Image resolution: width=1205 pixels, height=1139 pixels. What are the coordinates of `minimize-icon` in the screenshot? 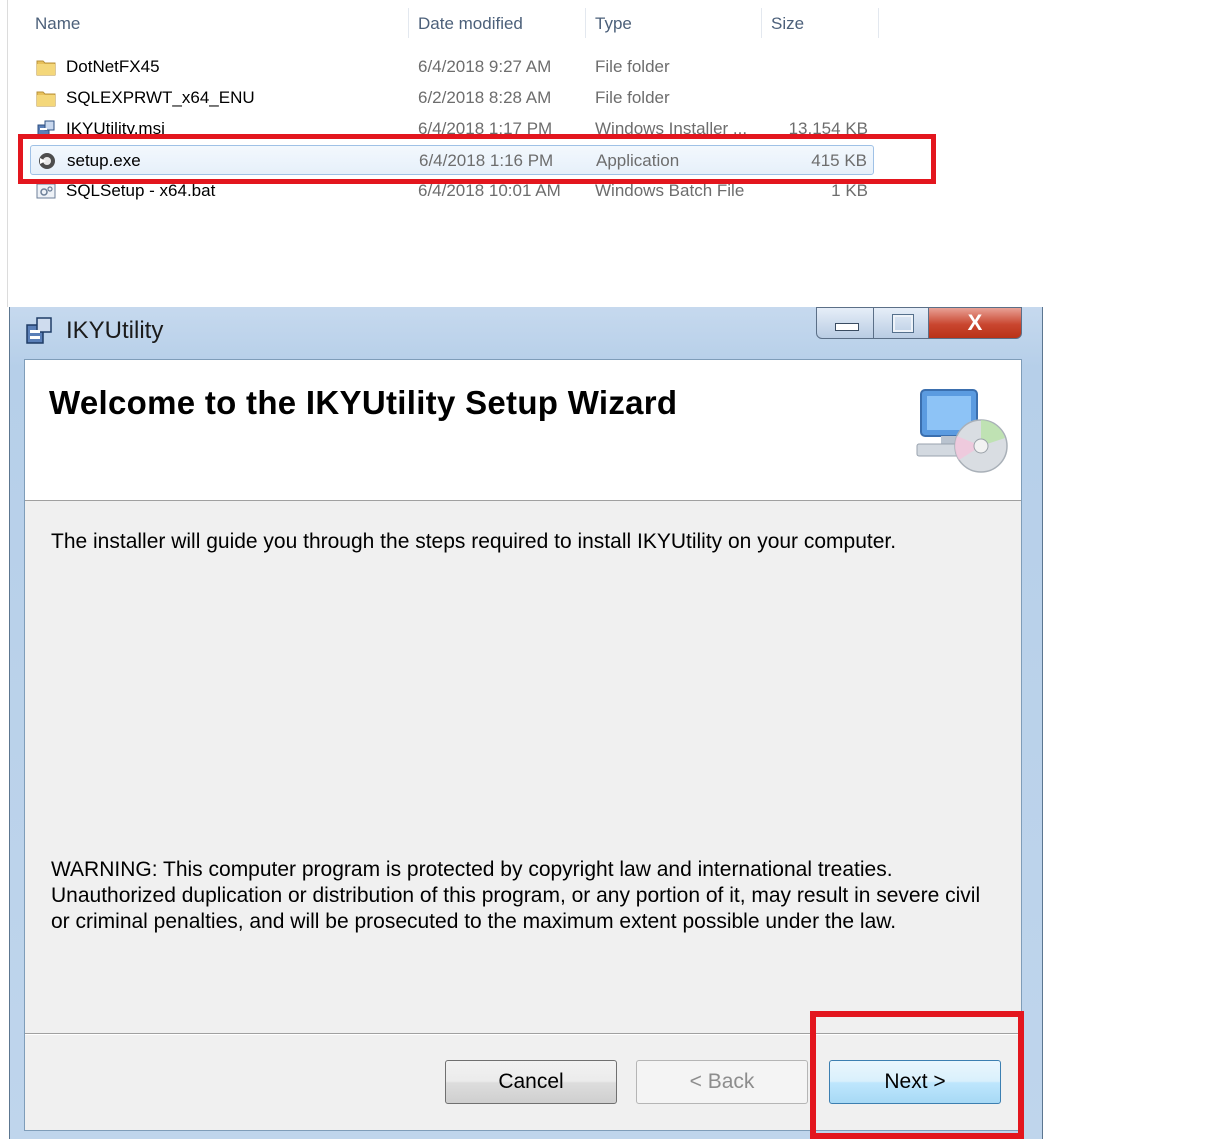 It's located at (847, 327).